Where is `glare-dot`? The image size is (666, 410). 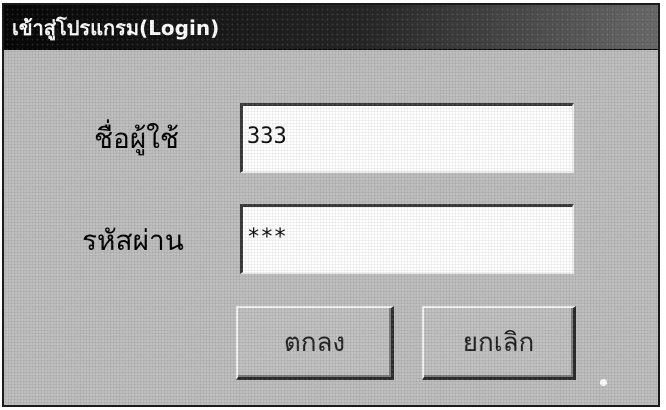
glare-dot is located at coordinates (603, 382).